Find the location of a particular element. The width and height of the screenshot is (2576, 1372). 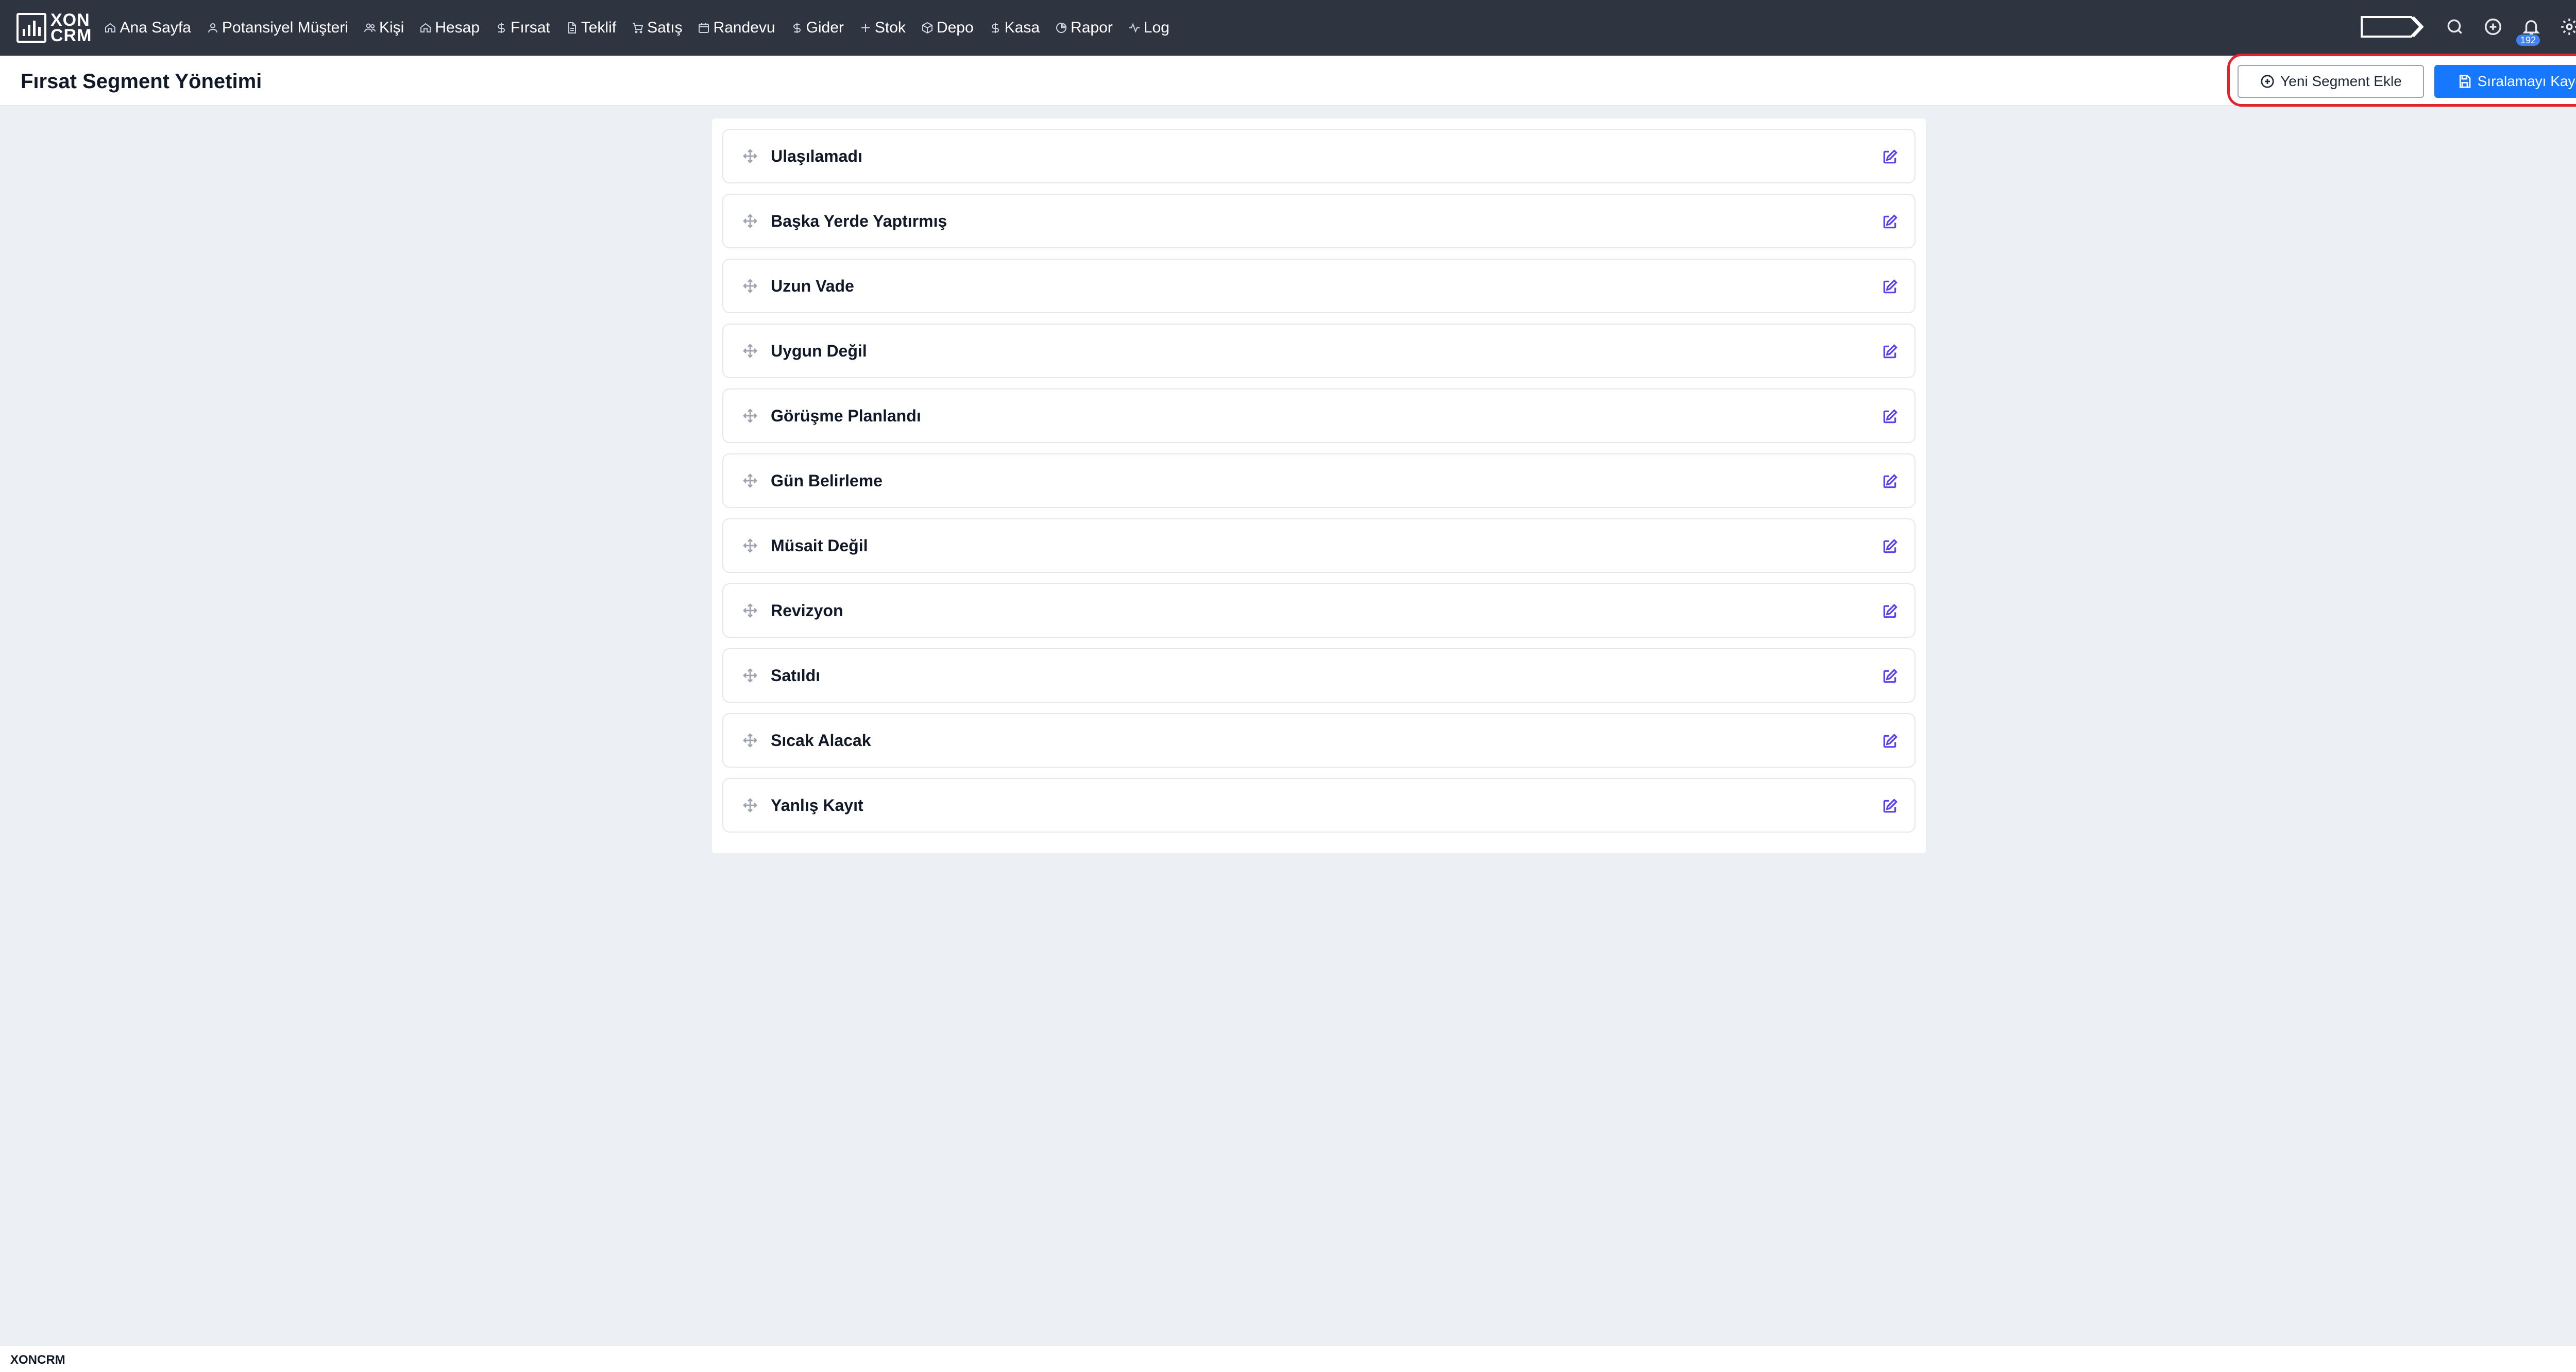

page-title: Fırsat Segment Yönetimi is located at coordinates (141, 81).